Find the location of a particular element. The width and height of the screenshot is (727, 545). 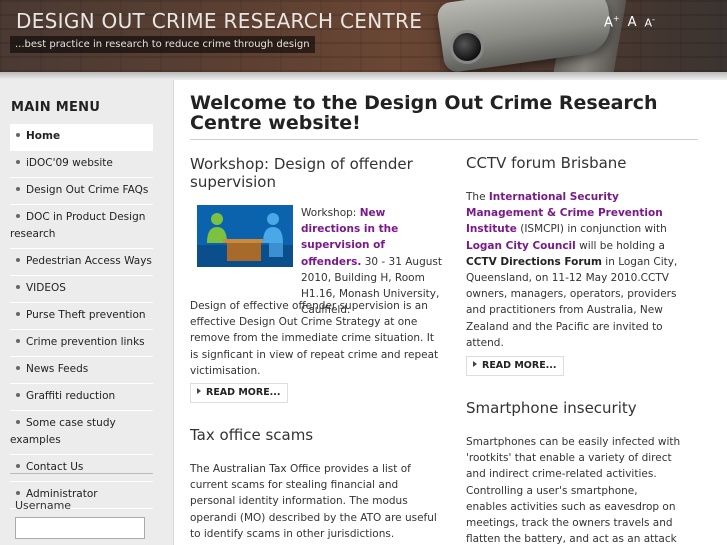

sidebar-divider is located at coordinates (81, 473).